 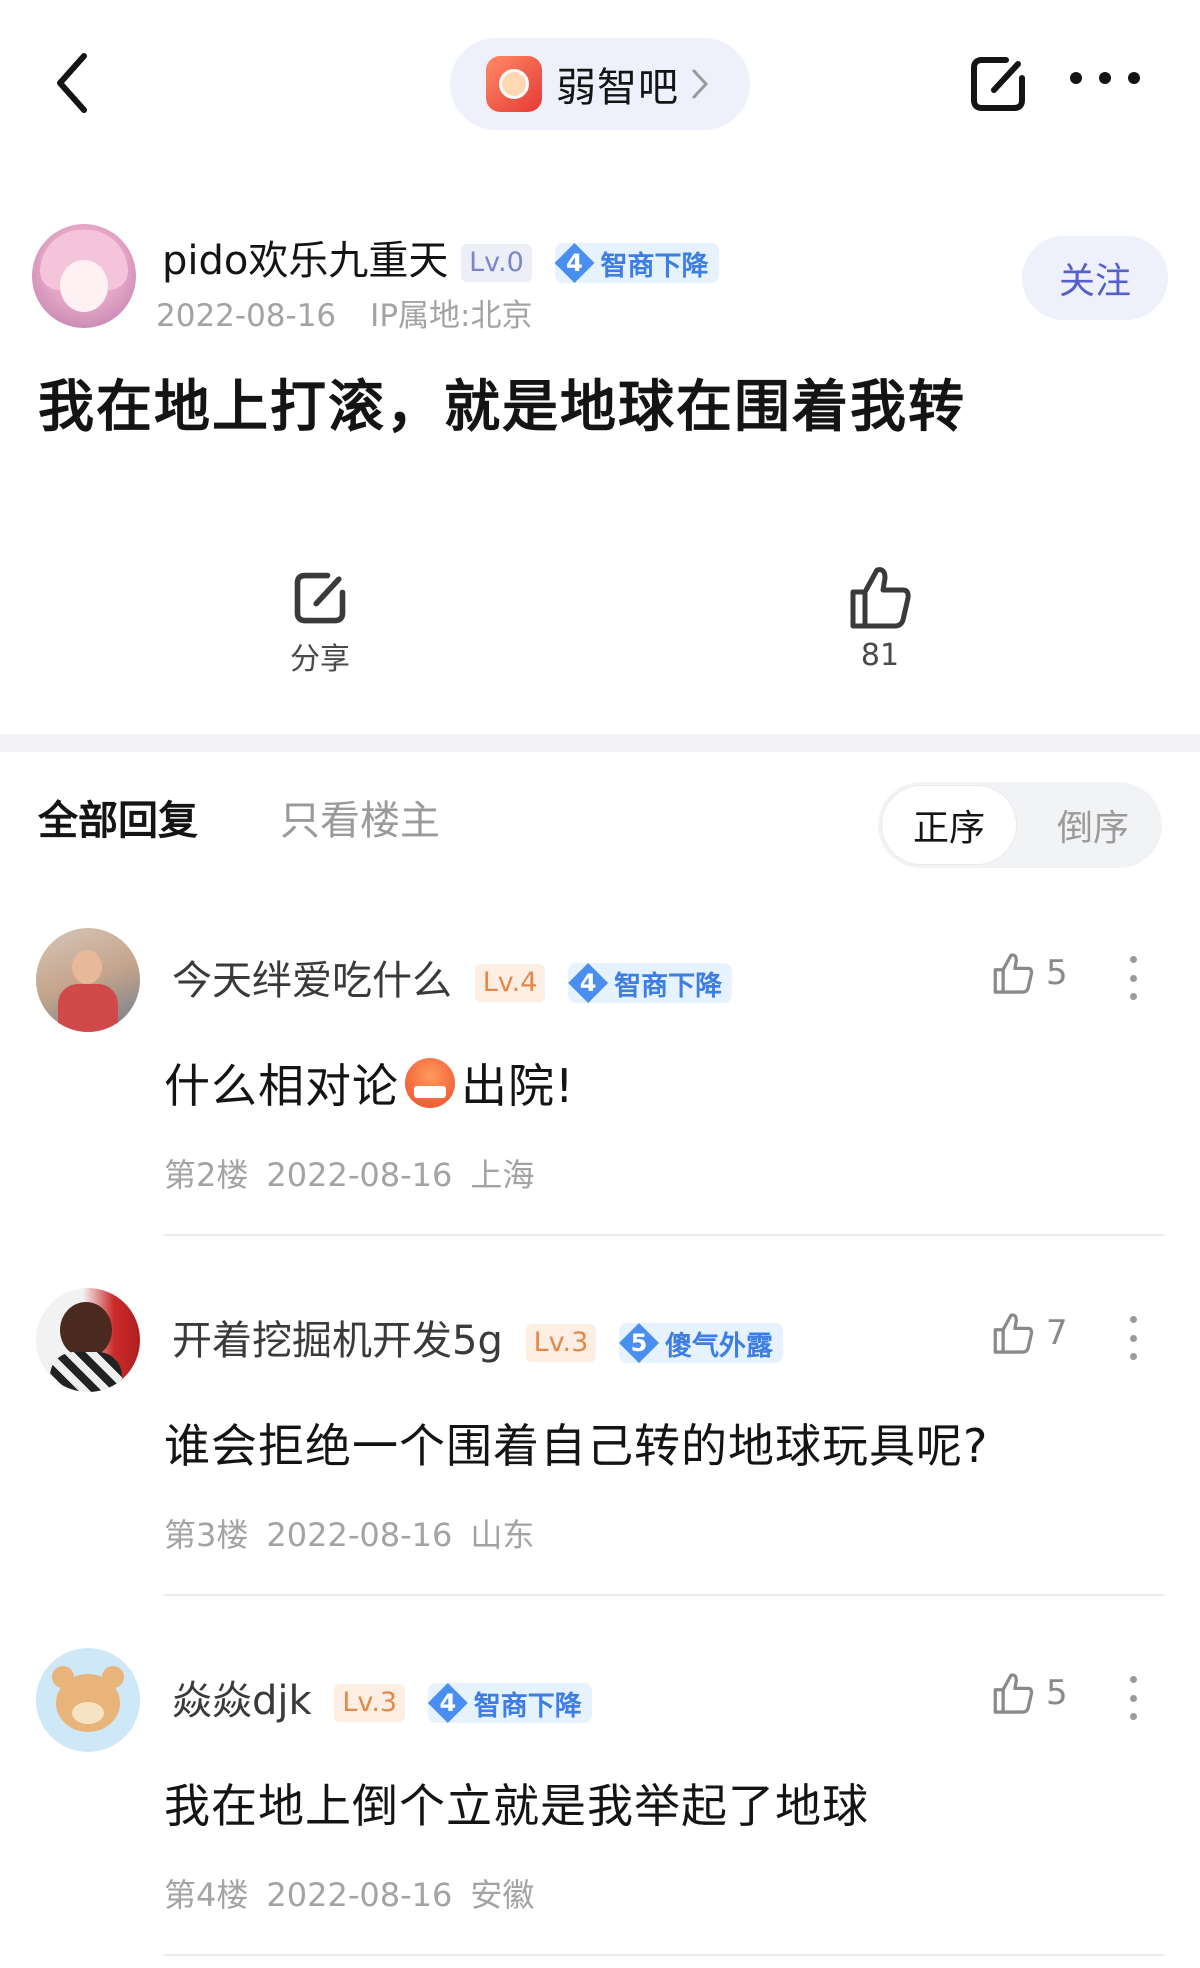 I want to click on author-info: pido欢乐九重天 Lv.0 4 智商下降, so click(x=440, y=257).